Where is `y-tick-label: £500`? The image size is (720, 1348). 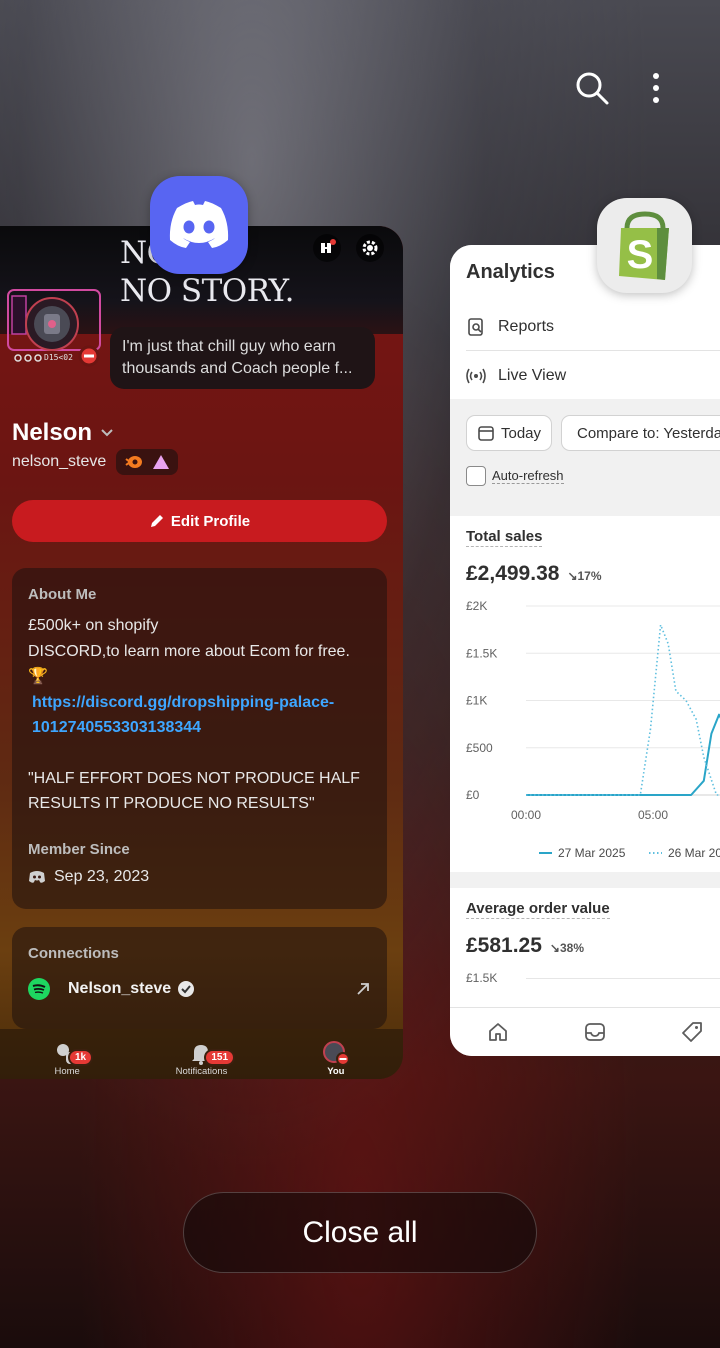 y-tick-label: £500 is located at coordinates (479, 748).